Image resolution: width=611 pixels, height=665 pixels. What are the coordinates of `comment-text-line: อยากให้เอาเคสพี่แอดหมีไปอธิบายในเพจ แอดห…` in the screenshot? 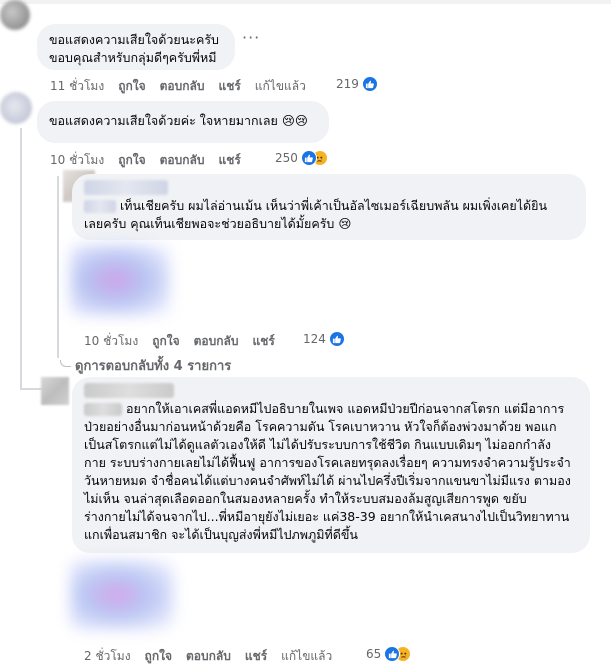 It's located at (331, 409).